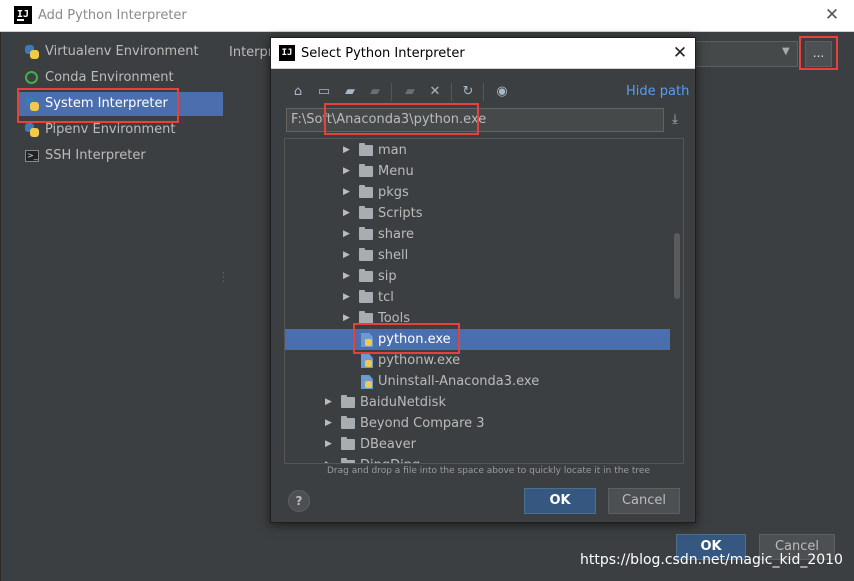 This screenshot has height=581, width=854. Describe the element at coordinates (324, 92) in the screenshot. I see `desktop-icon: ▭` at that location.